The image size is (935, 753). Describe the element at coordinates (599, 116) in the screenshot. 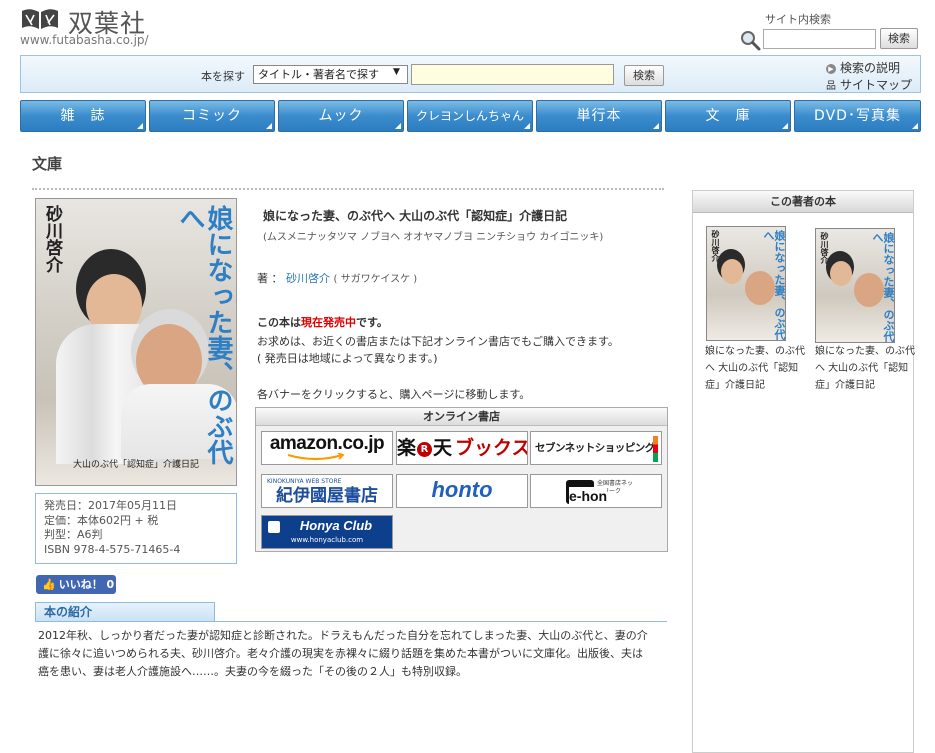

I see `nav-tankobon: 単行本` at that location.